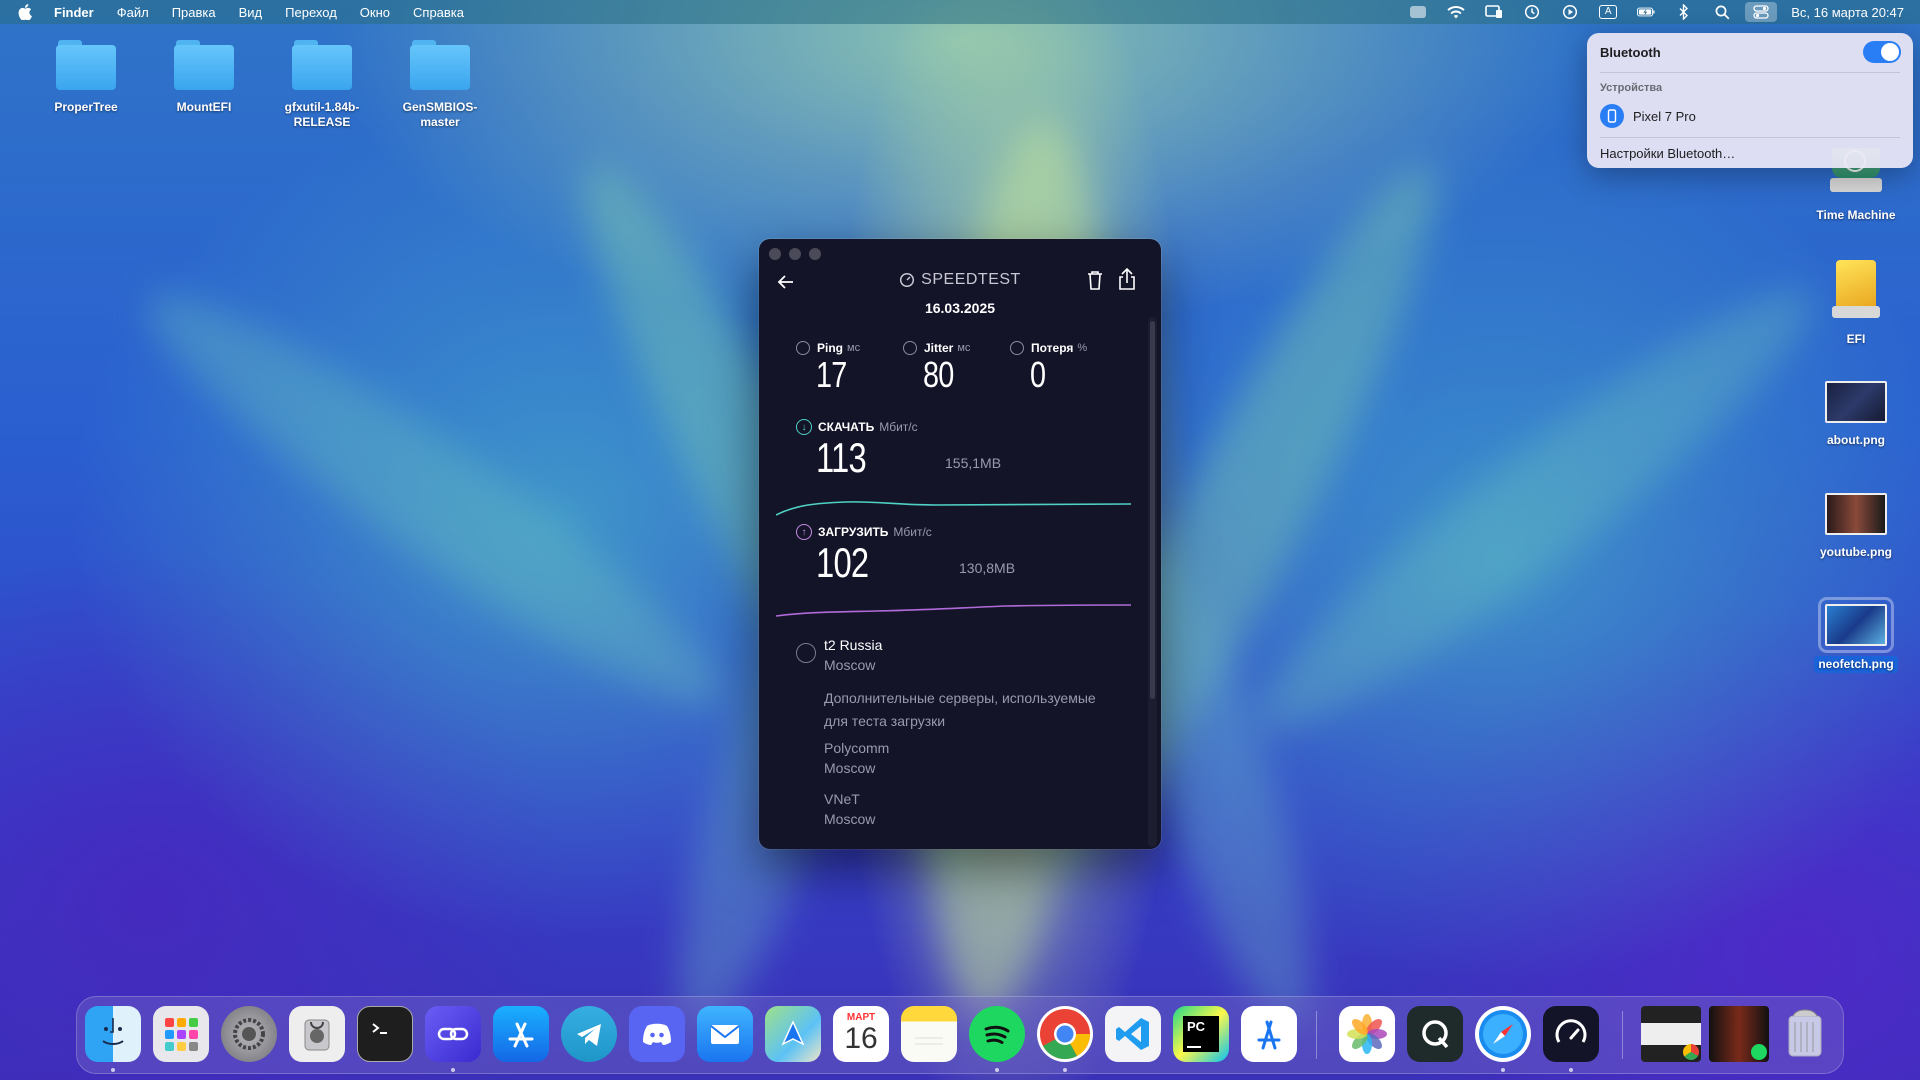 Image resolution: width=1920 pixels, height=1080 pixels. I want to click on desktop-item-label: about.png, so click(1856, 440).